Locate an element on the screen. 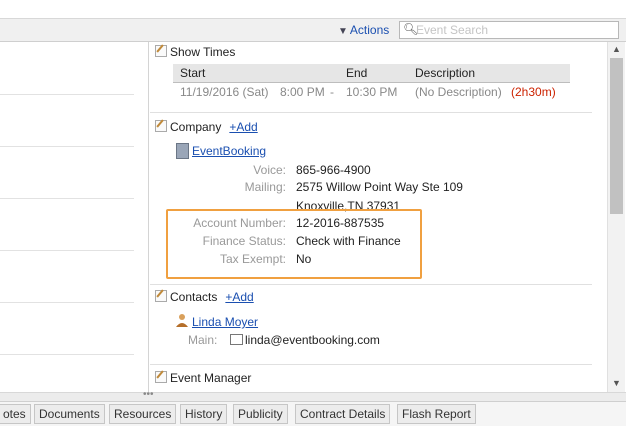 This screenshot has height=426, width=626. scroll-down-icon: ▼ is located at coordinates (616, 383).